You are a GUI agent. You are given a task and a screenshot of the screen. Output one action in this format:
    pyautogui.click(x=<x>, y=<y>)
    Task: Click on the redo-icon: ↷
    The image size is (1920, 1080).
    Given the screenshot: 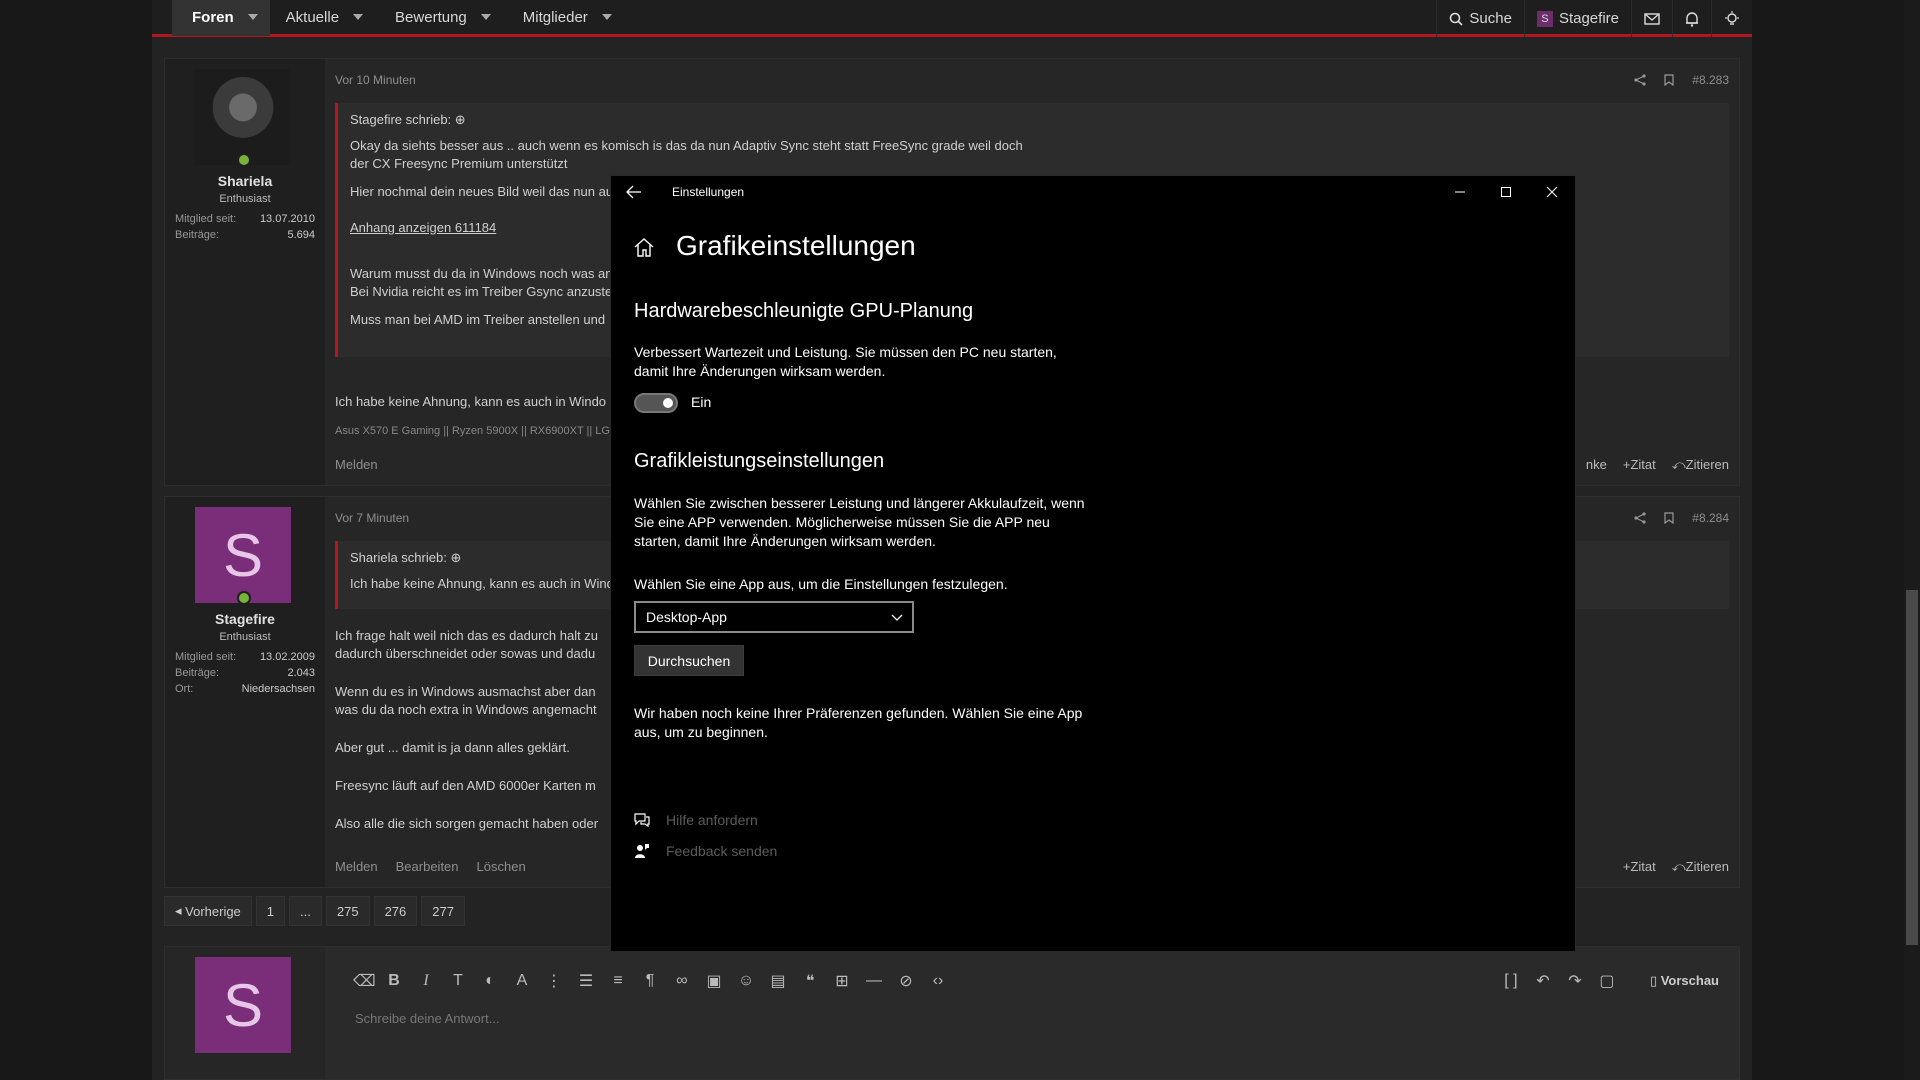 What is the action you would take?
    pyautogui.click(x=1575, y=981)
    